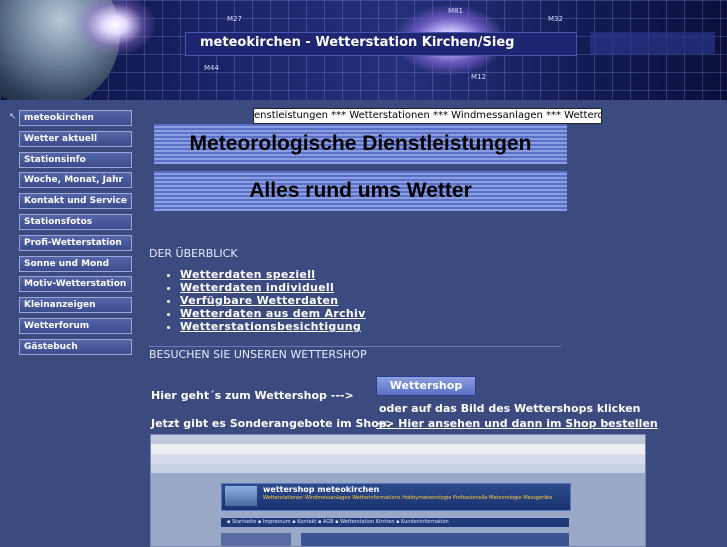 This screenshot has height=547, width=727. What do you see at coordinates (13, 117) in the screenshot?
I see `cursor-icon: ↖` at bounding box center [13, 117].